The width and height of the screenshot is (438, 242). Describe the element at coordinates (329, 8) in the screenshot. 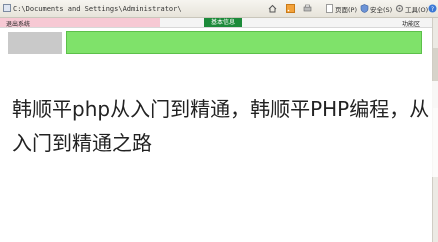

I see `page-icon` at that location.